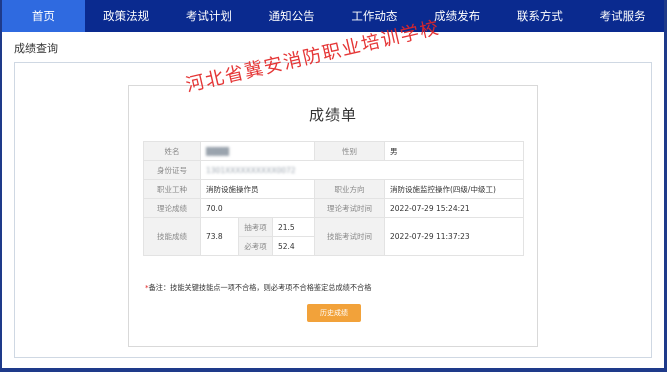  I want to click on occupation-label: 职业工种, so click(172, 189).